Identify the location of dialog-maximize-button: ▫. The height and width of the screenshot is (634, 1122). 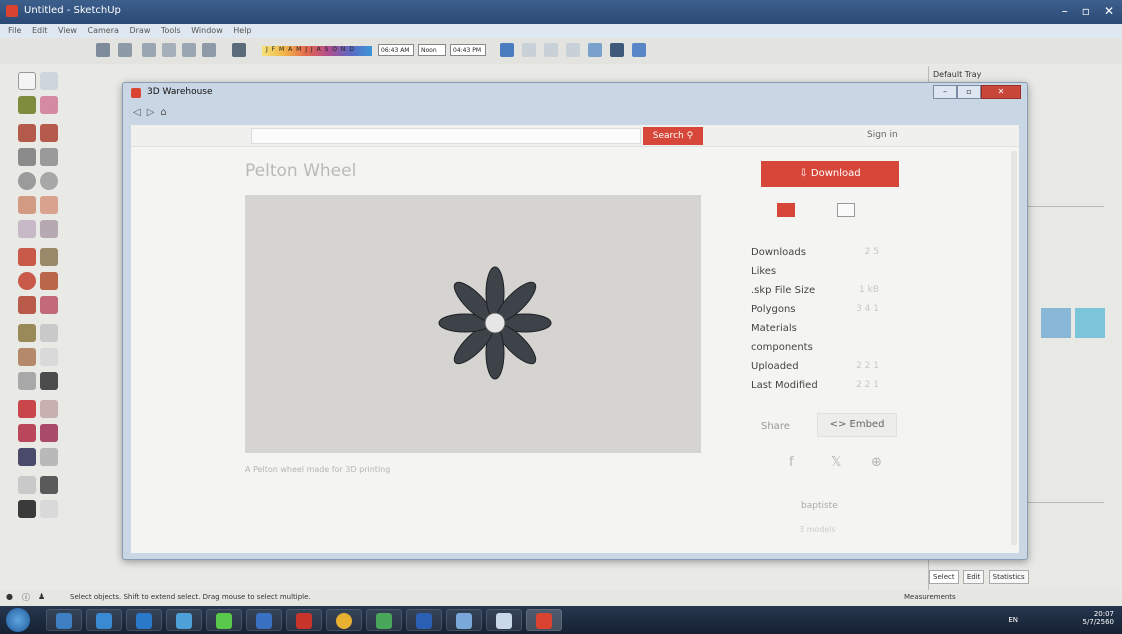
(969, 92).